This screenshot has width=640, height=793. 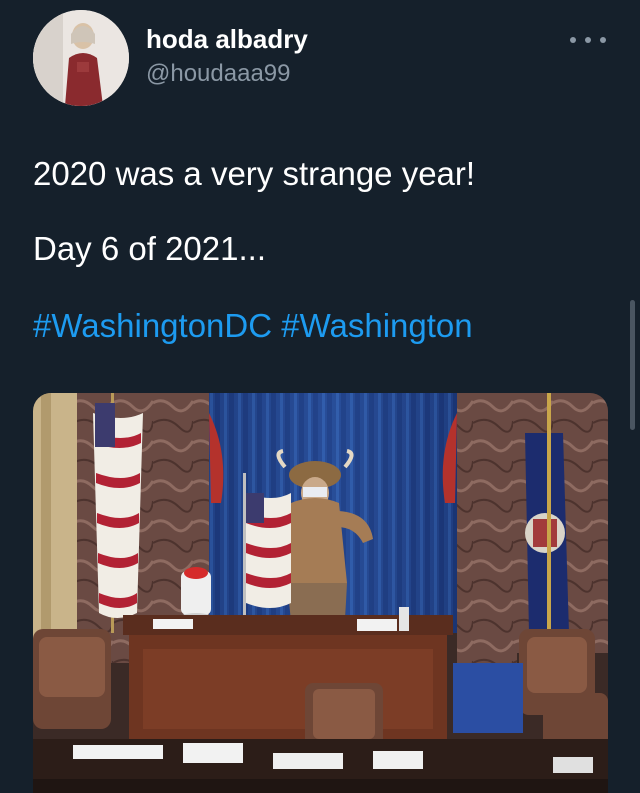 I want to click on author-display-name: hoda albadry, so click(x=227, y=39).